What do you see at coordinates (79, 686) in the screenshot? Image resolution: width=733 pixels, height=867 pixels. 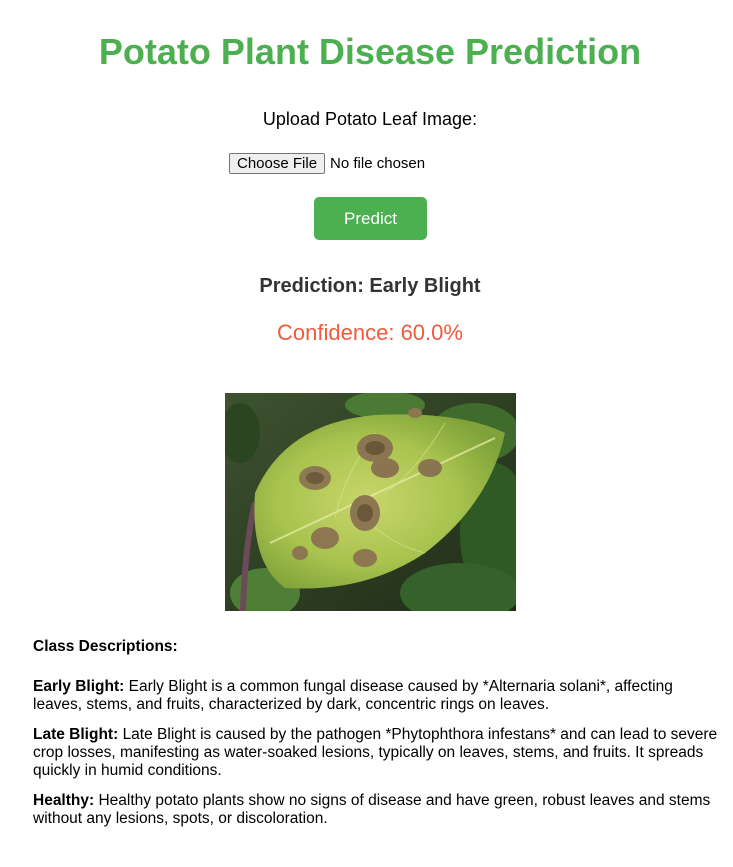 I see `class-name: Early Blight:` at bounding box center [79, 686].